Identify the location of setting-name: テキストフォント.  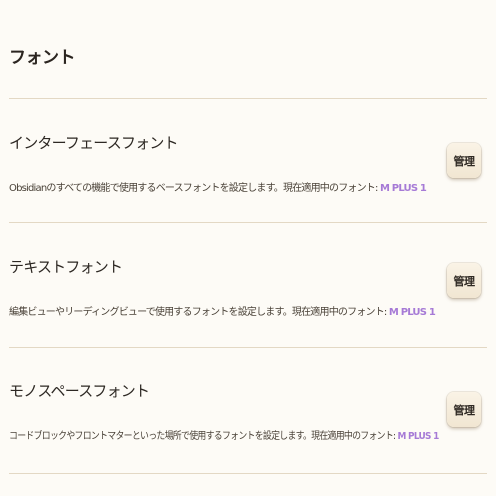
(66, 267).